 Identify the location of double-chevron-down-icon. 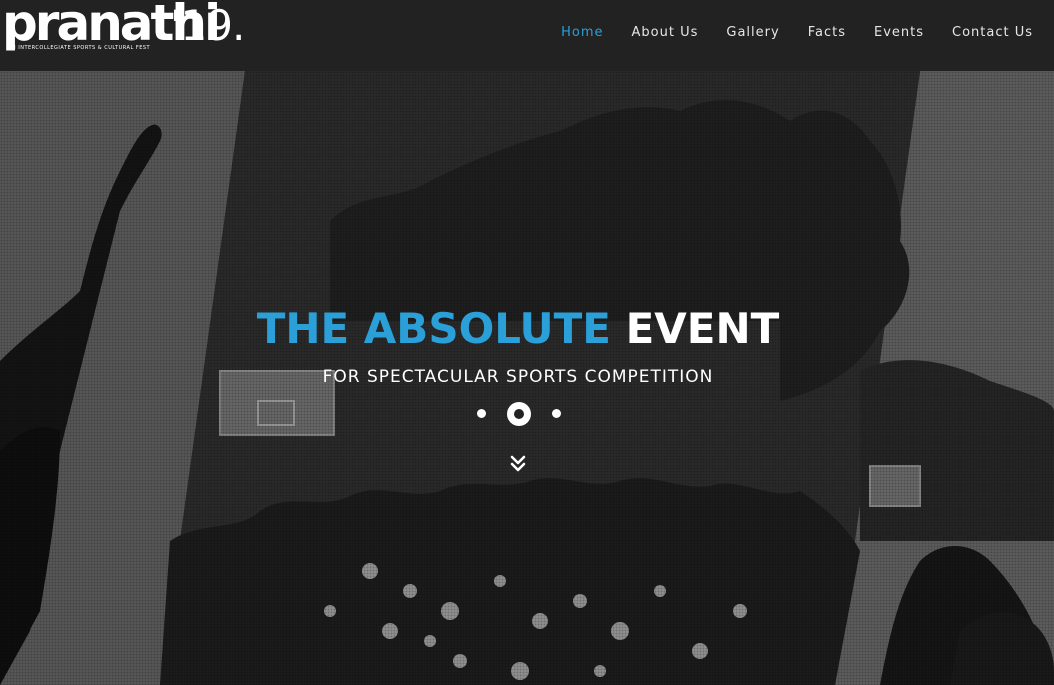
(518, 464).